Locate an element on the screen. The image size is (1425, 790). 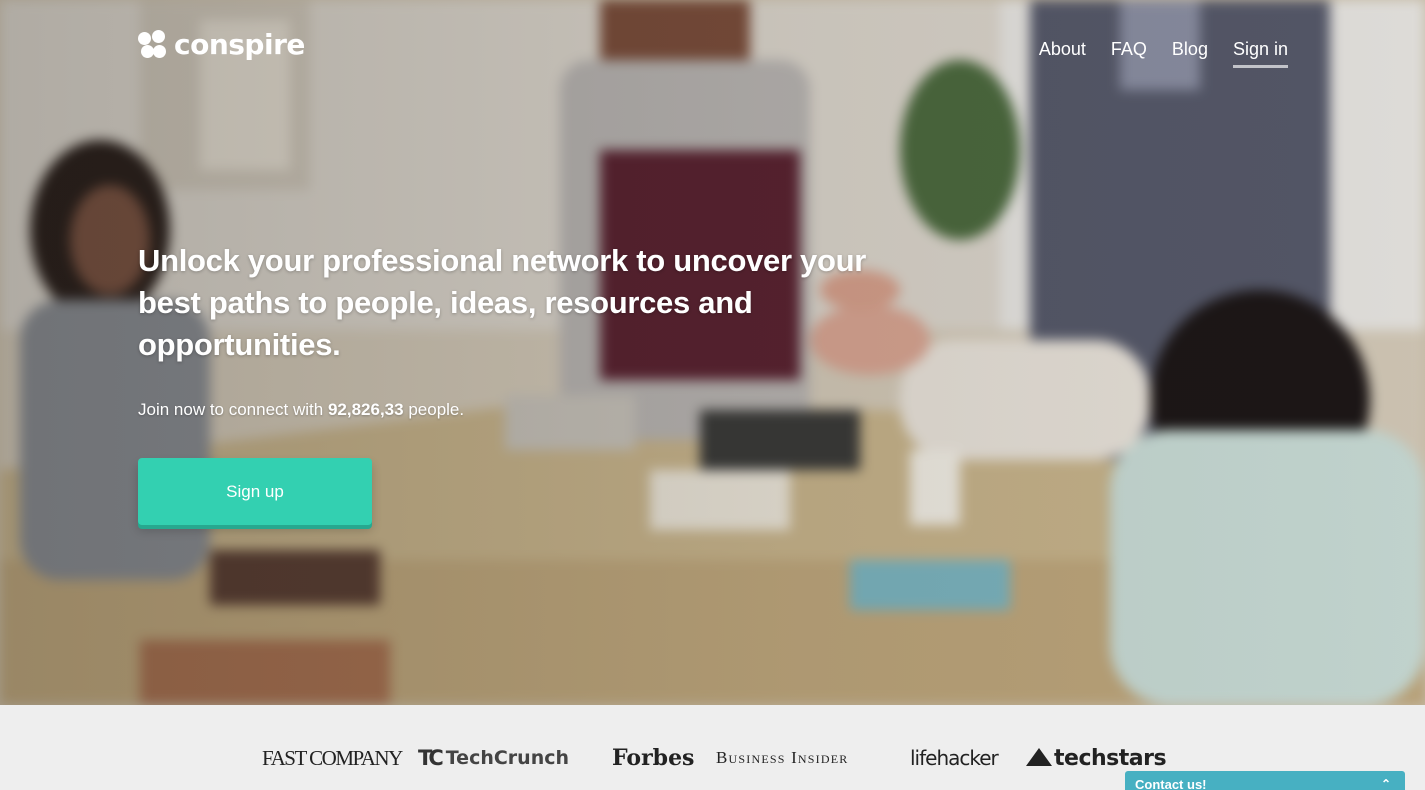
techstars-logo: techstars is located at coordinates (1096, 758).